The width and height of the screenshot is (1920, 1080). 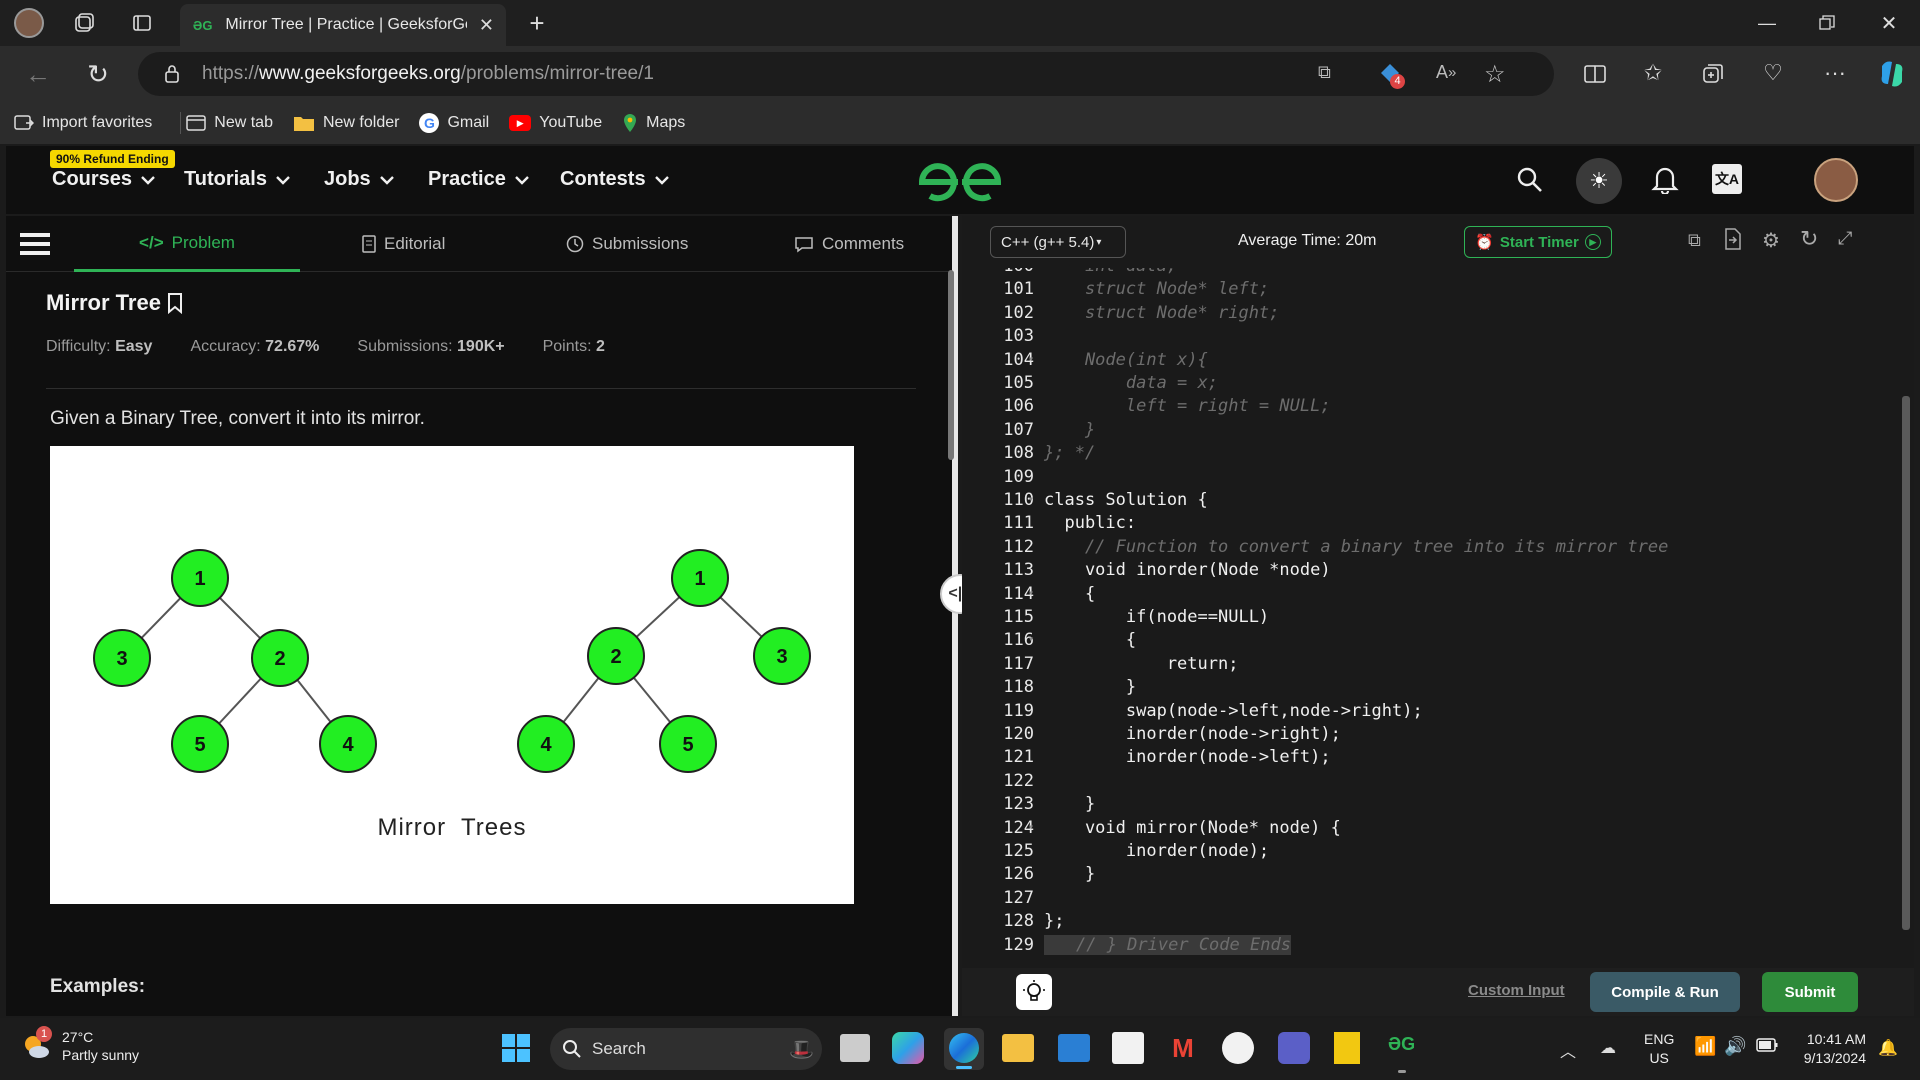 What do you see at coordinates (951, 365) in the screenshot?
I see `left-scrollbar` at bounding box center [951, 365].